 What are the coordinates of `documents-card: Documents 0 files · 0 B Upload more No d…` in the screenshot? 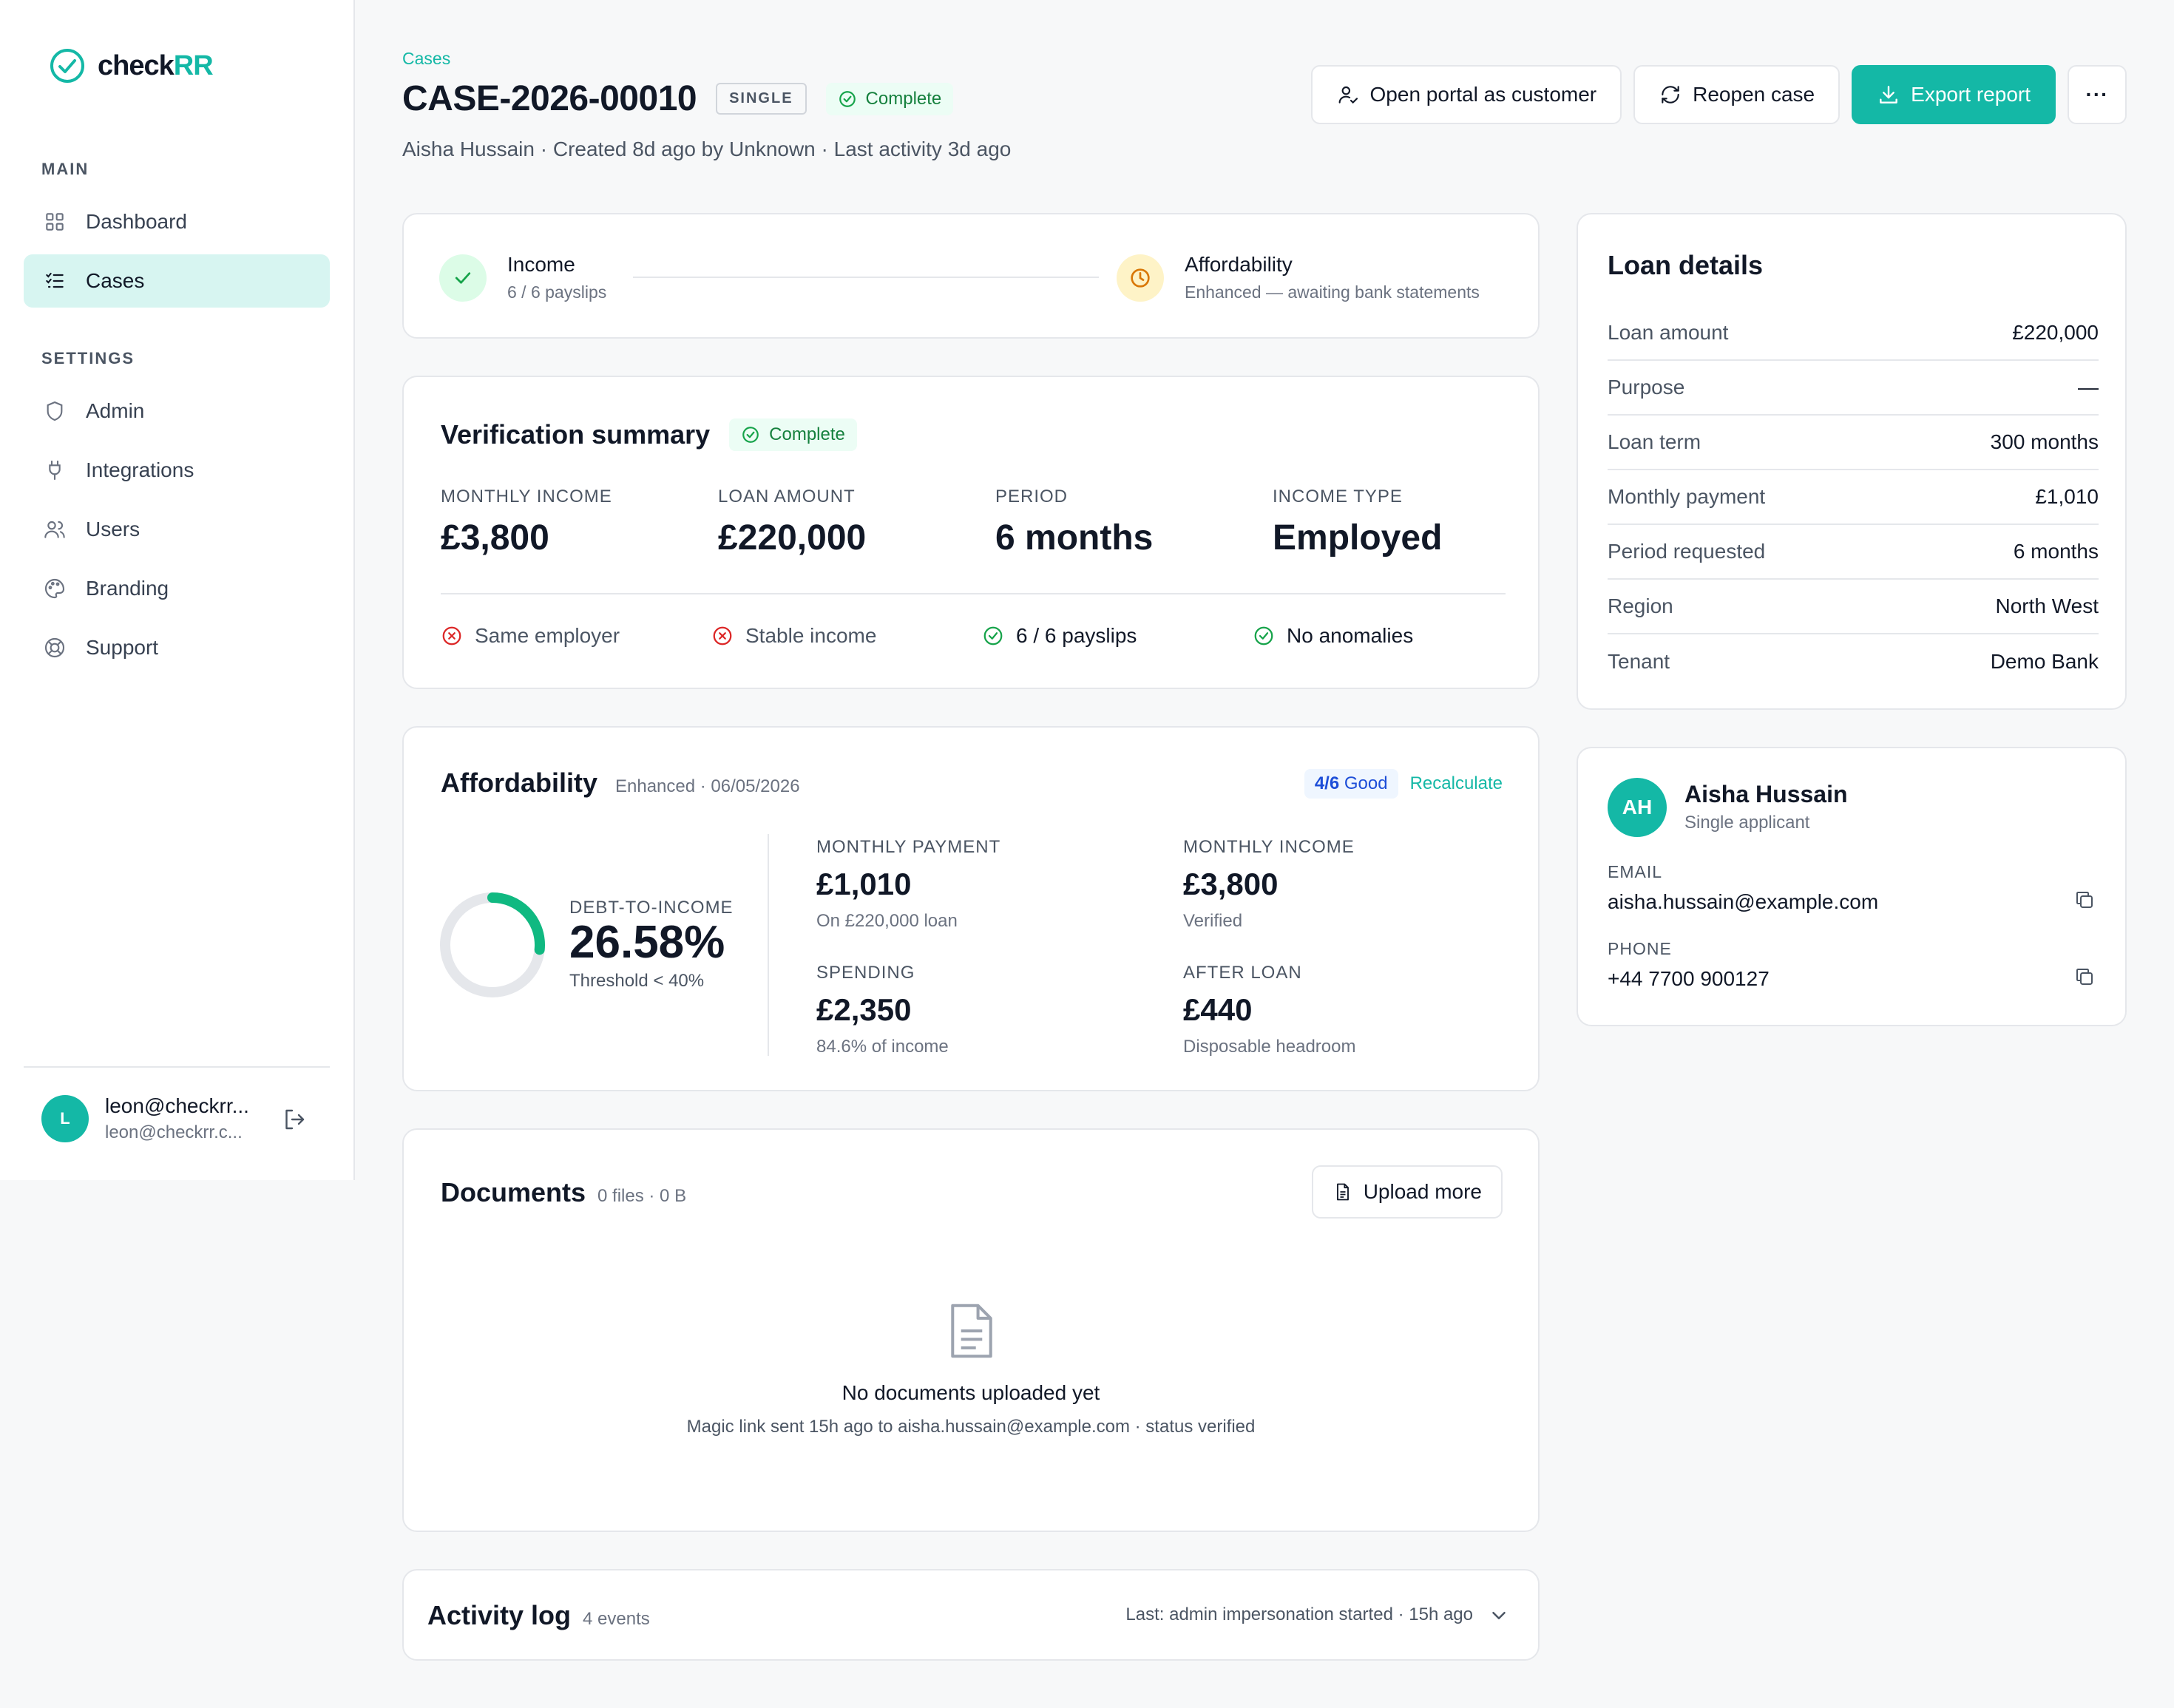 It's located at (971, 1330).